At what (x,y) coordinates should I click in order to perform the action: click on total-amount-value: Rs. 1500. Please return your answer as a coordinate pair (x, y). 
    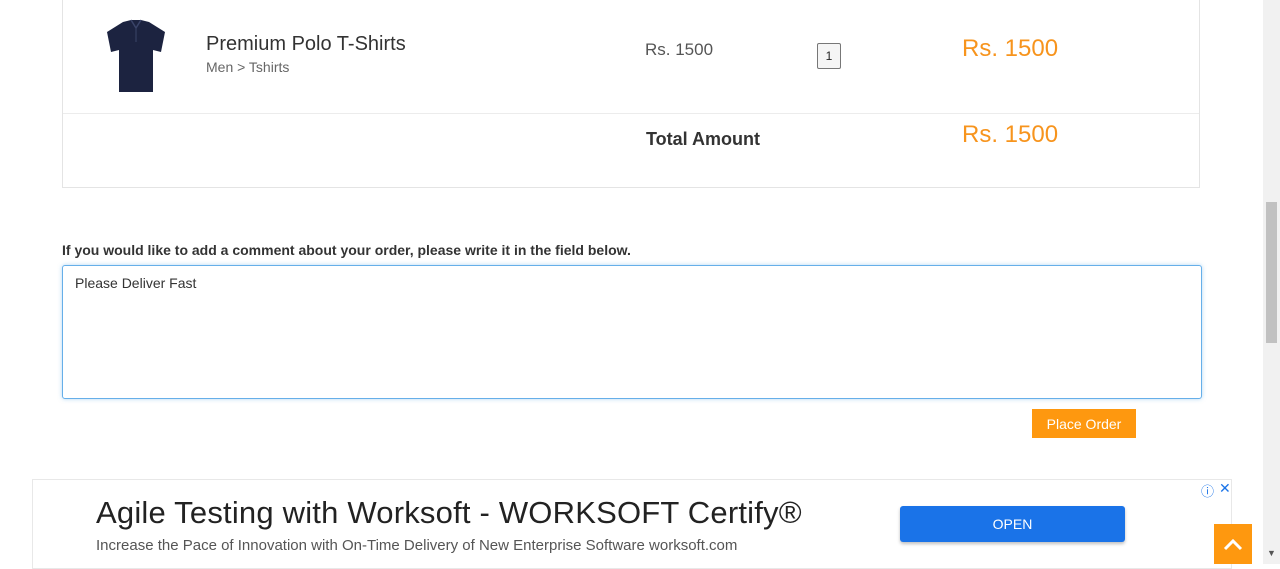
    Looking at the image, I should click on (1010, 134).